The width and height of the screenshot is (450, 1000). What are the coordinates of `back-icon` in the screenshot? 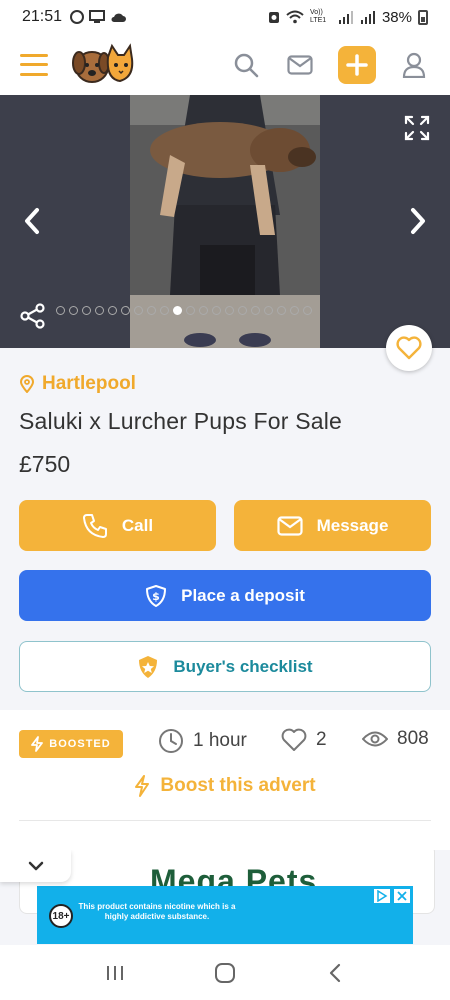 It's located at (335, 972).